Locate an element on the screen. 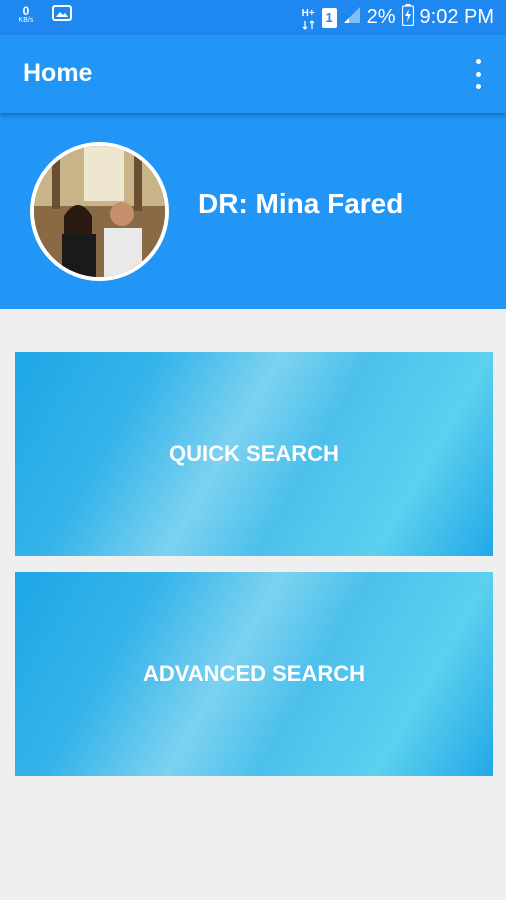  battery-percent: 2% is located at coordinates (381, 17).